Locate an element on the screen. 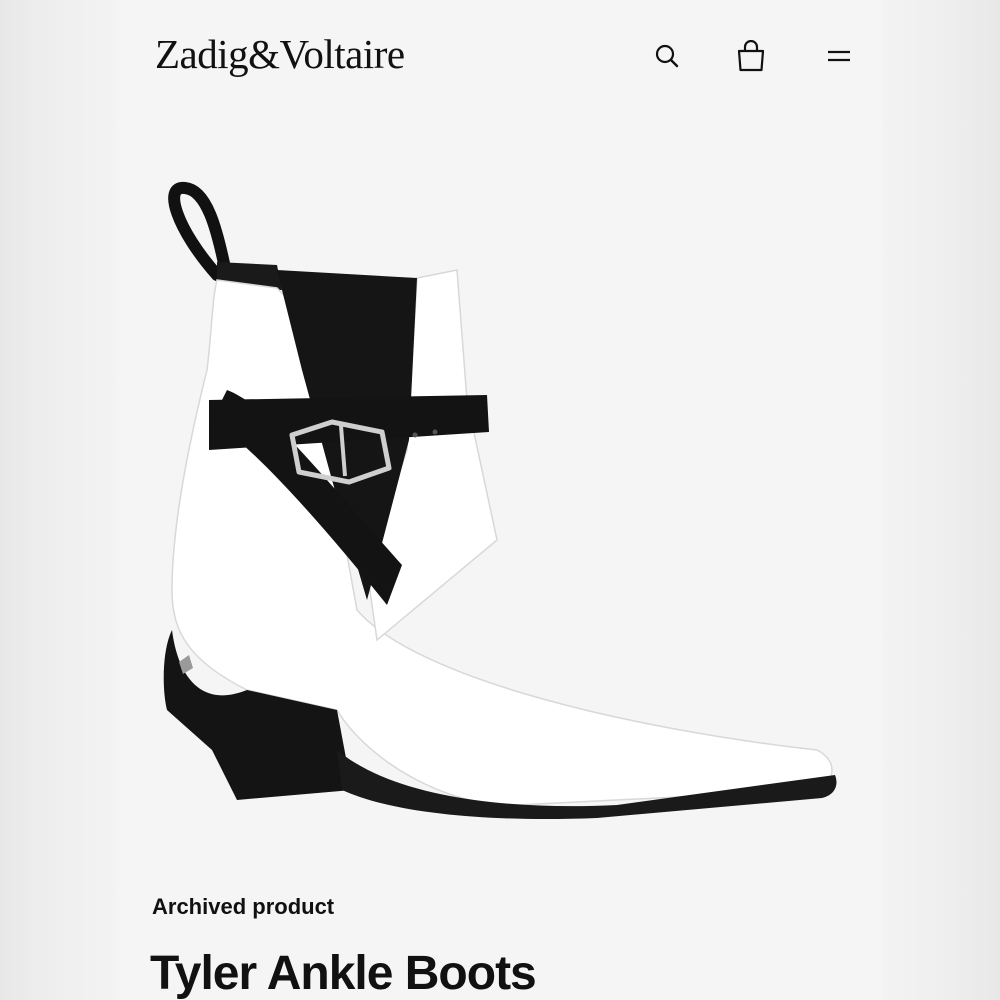  search-icon is located at coordinates (667, 56).